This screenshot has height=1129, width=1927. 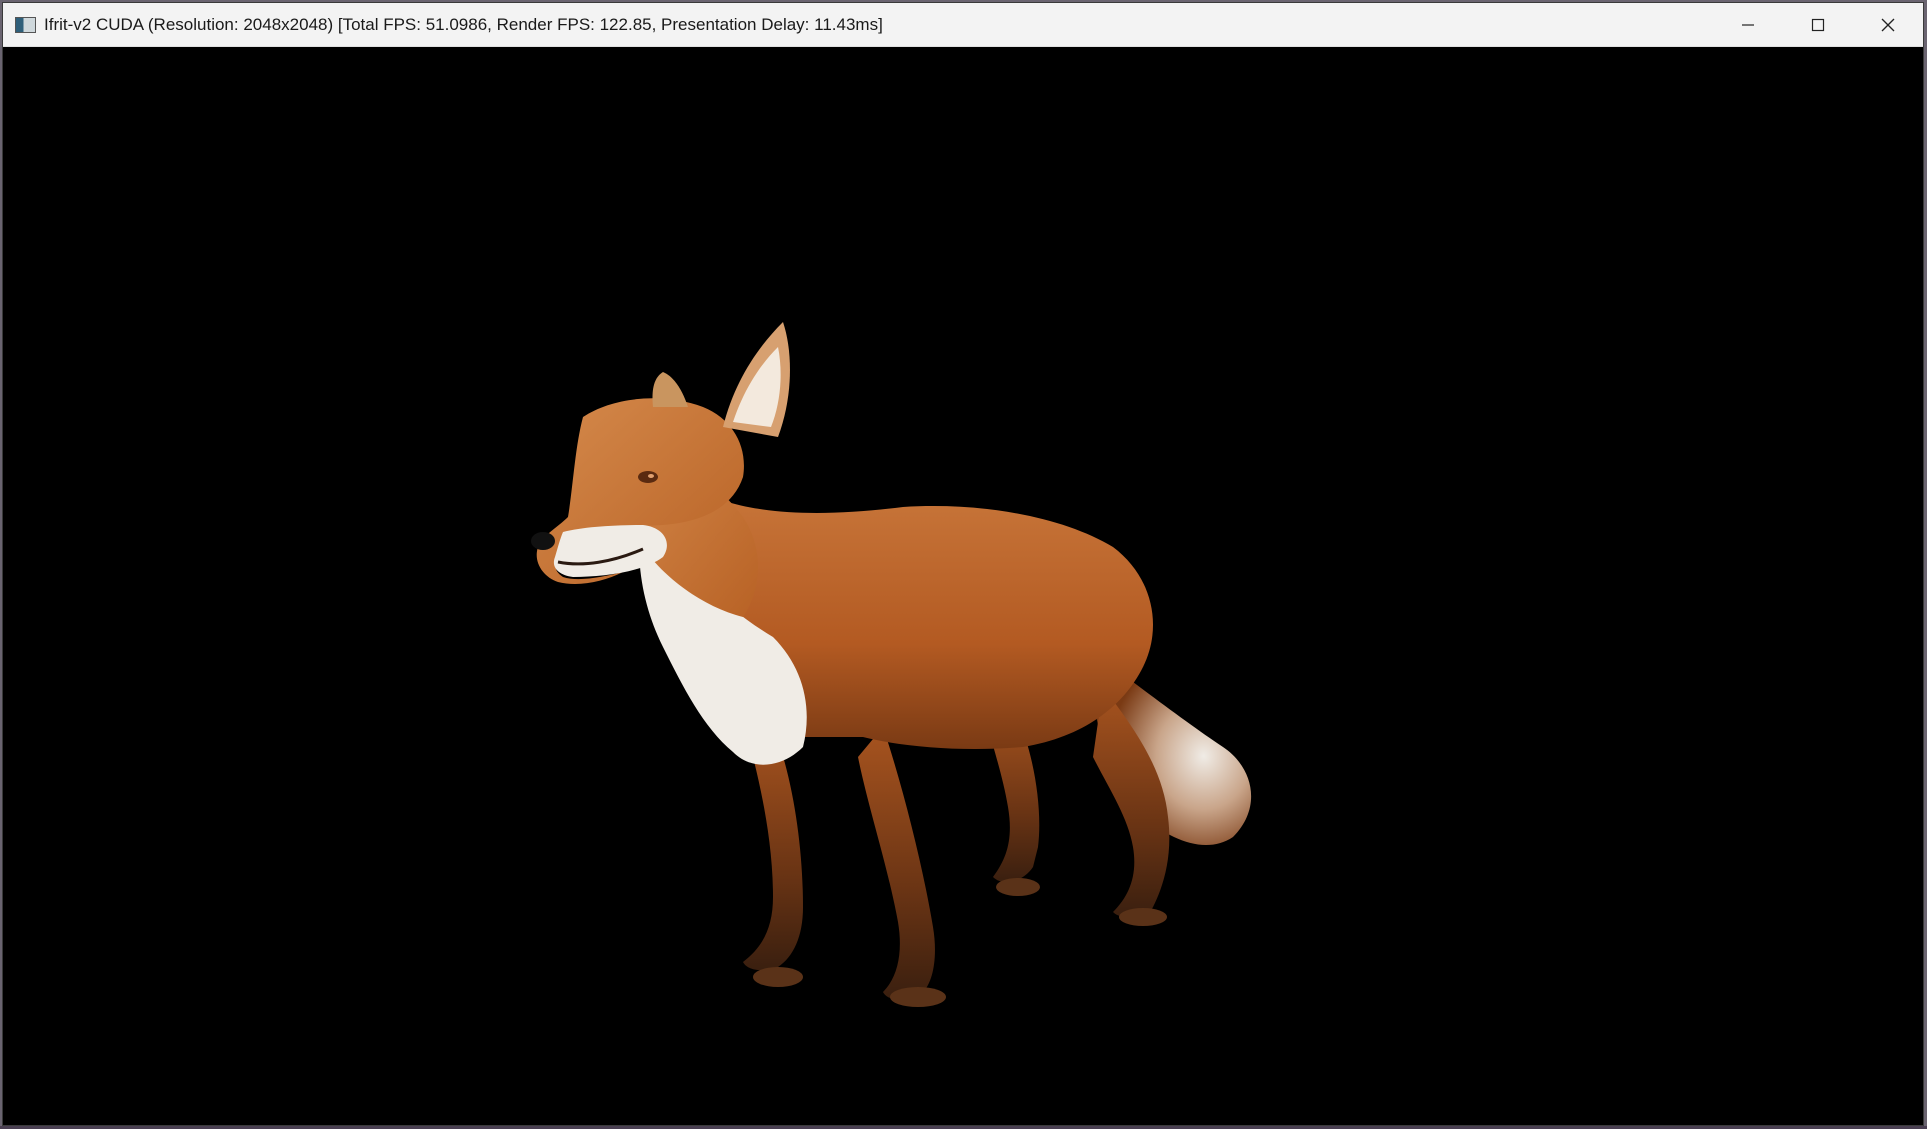 I want to click on fox-nose, so click(x=543, y=541).